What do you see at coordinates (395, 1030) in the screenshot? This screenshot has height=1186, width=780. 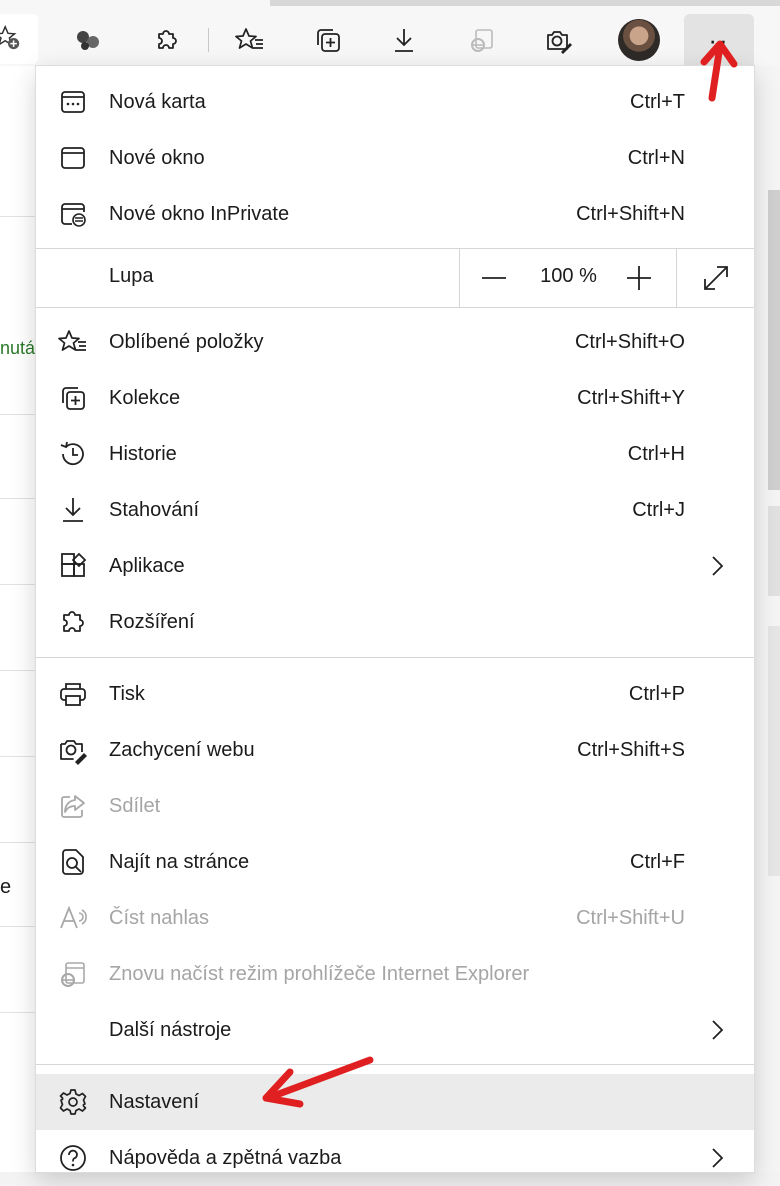 I see `menu-item-more-tools: Další nástroje` at bounding box center [395, 1030].